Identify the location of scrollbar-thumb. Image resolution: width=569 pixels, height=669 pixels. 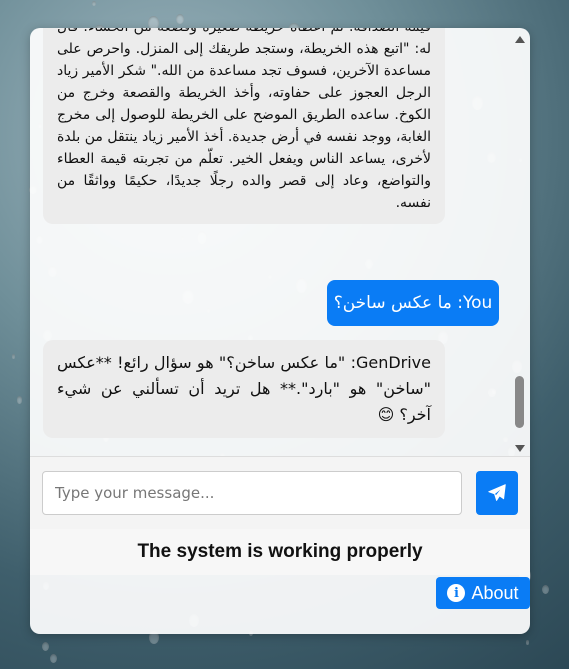
(519, 402).